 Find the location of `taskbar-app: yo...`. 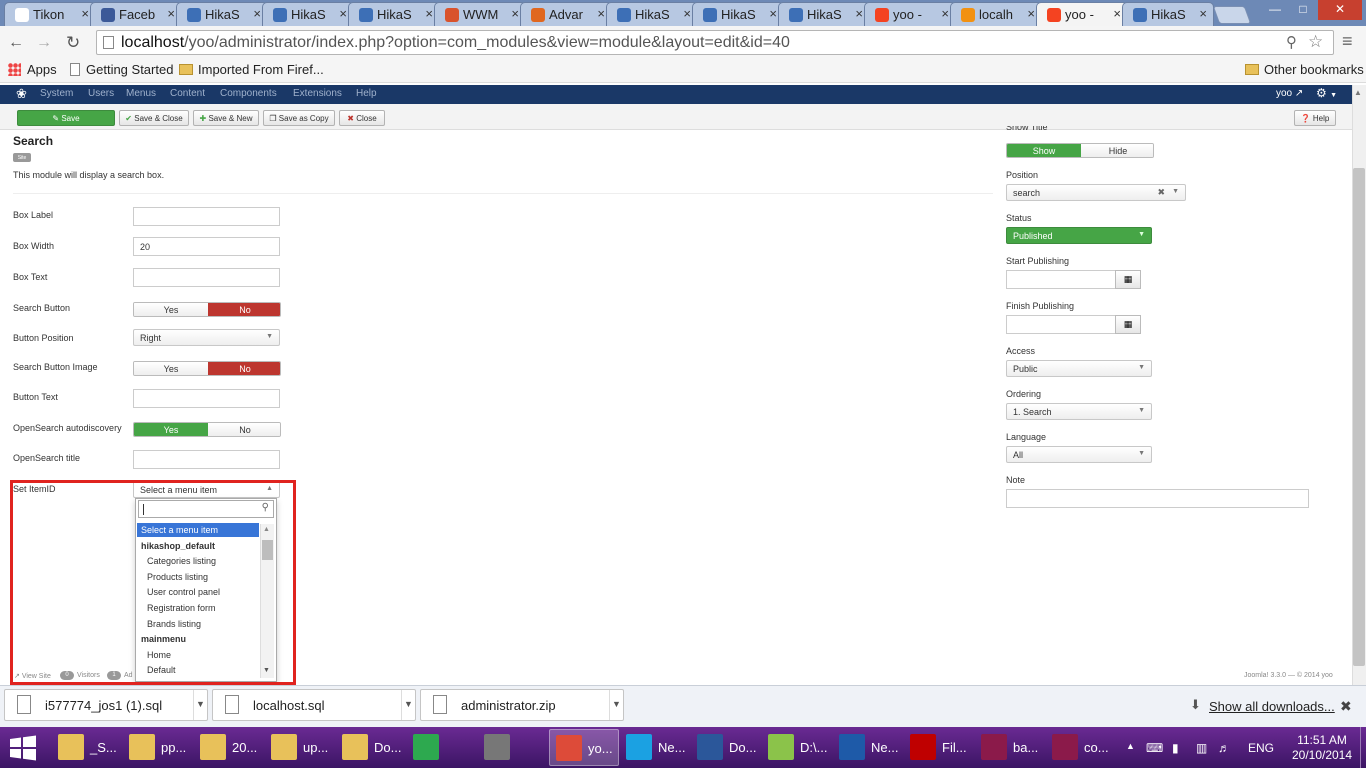

taskbar-app: yo... is located at coordinates (584, 747).